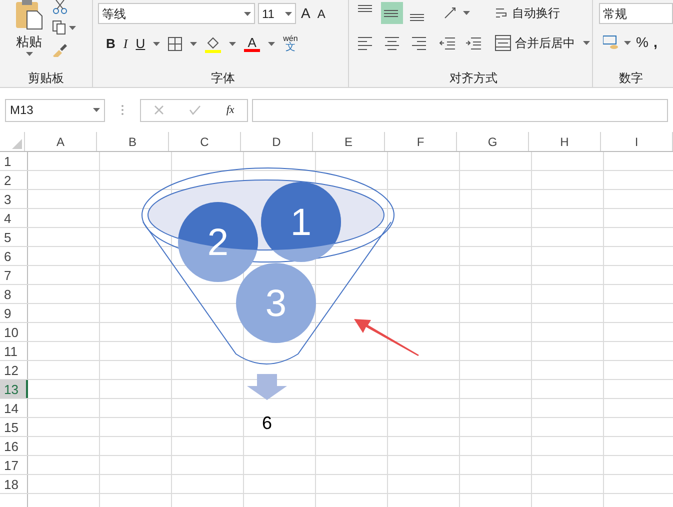 This screenshot has width=673, height=507. What do you see at coordinates (631, 78) in the screenshot?
I see `group-label: 数字` at bounding box center [631, 78].